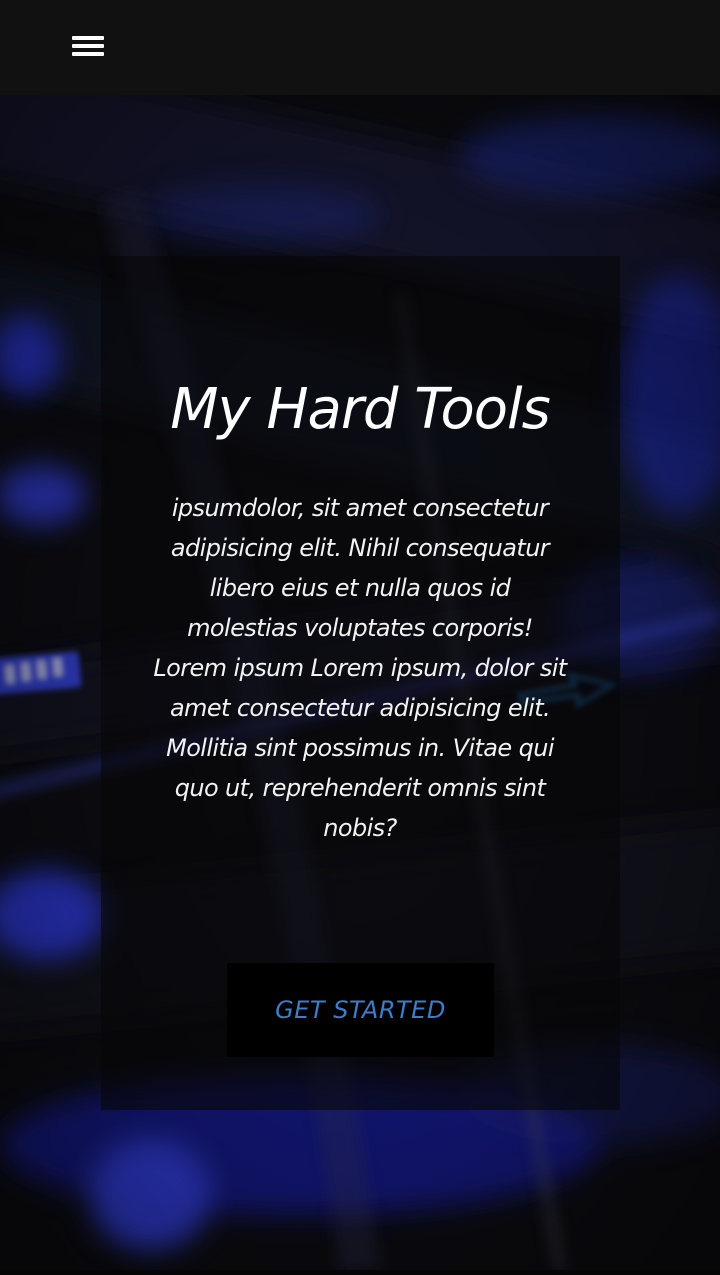 This screenshot has width=720, height=1275. I want to click on hamburger-menu-icon, so click(88, 46).